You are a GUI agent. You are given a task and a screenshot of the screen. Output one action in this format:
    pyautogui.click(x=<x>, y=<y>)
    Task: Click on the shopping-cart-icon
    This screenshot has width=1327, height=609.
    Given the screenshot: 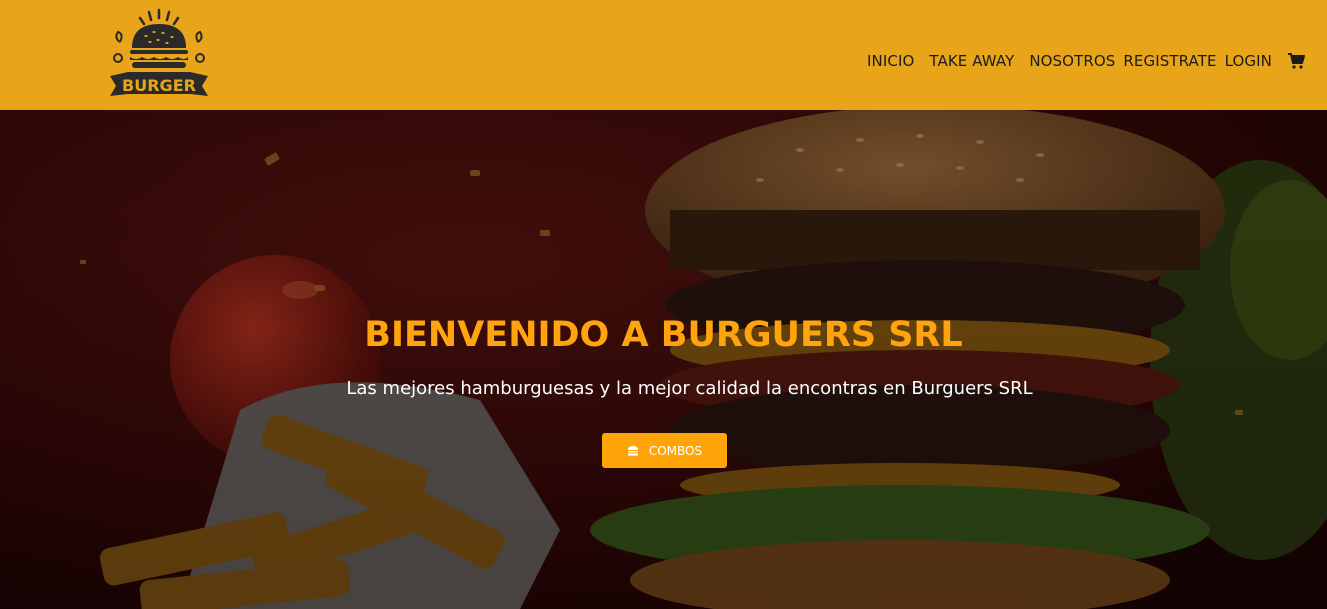 What is the action you would take?
    pyautogui.click(x=1296, y=61)
    